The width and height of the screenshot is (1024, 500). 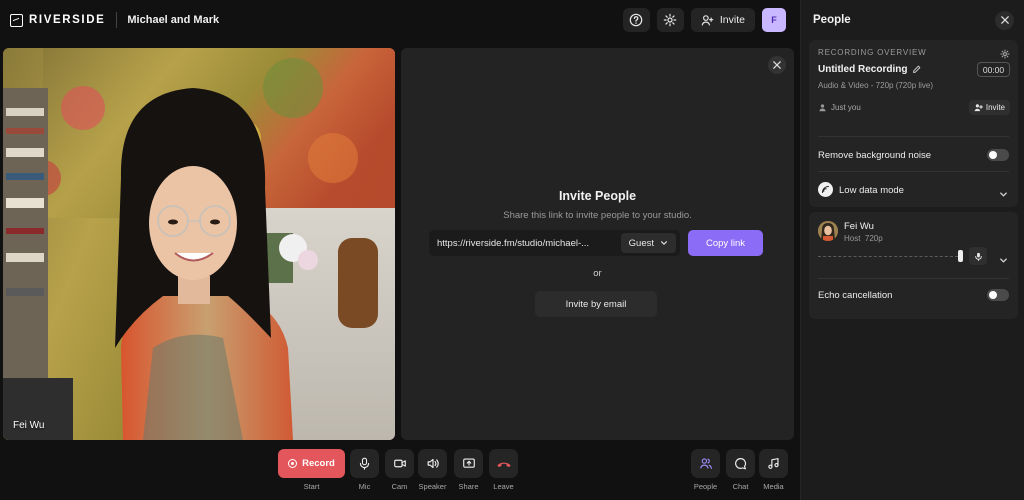 I want to click on record-control: Record Start, so click(x=311, y=470).